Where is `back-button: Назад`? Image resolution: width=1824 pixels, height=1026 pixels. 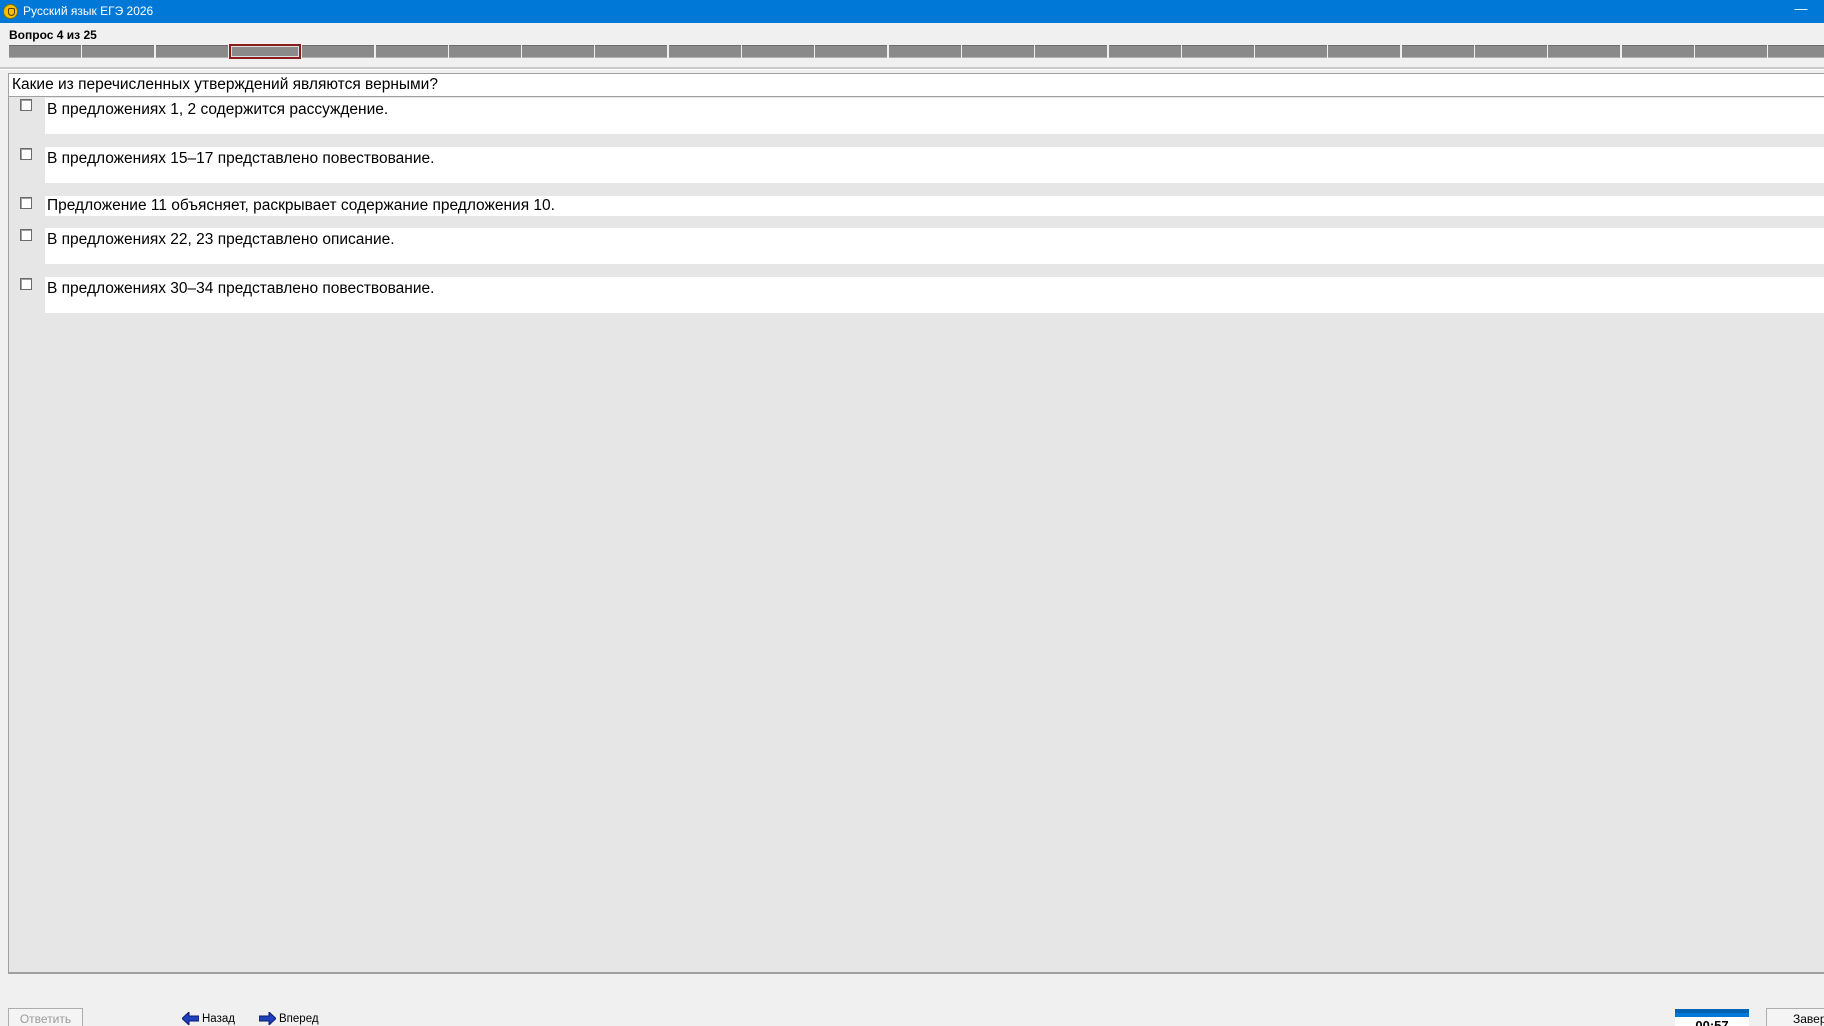 back-button: Назад is located at coordinates (208, 1019).